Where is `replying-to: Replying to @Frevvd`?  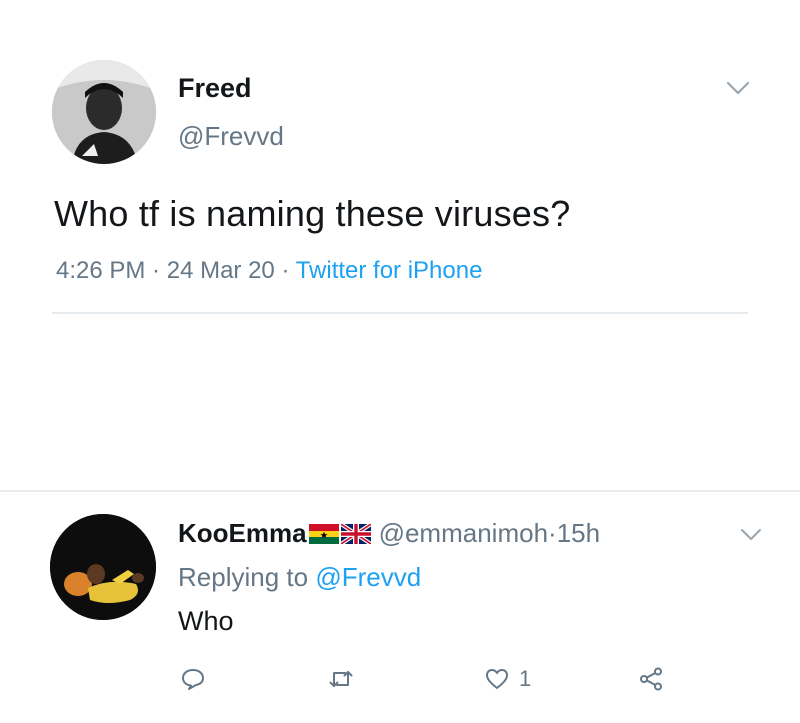 replying-to: Replying to @Frevvd is located at coordinates (299, 577).